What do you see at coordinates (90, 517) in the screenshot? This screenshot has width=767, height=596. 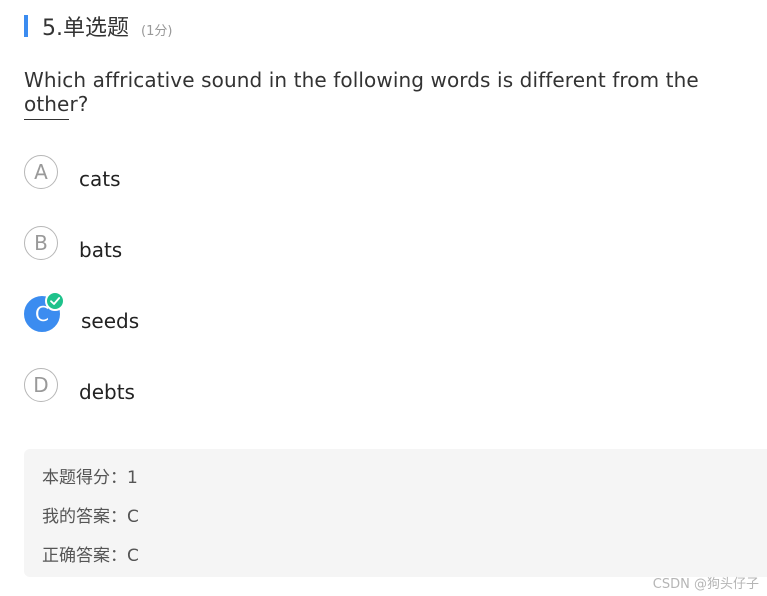 I see `my-answer: 我的答案：C` at bounding box center [90, 517].